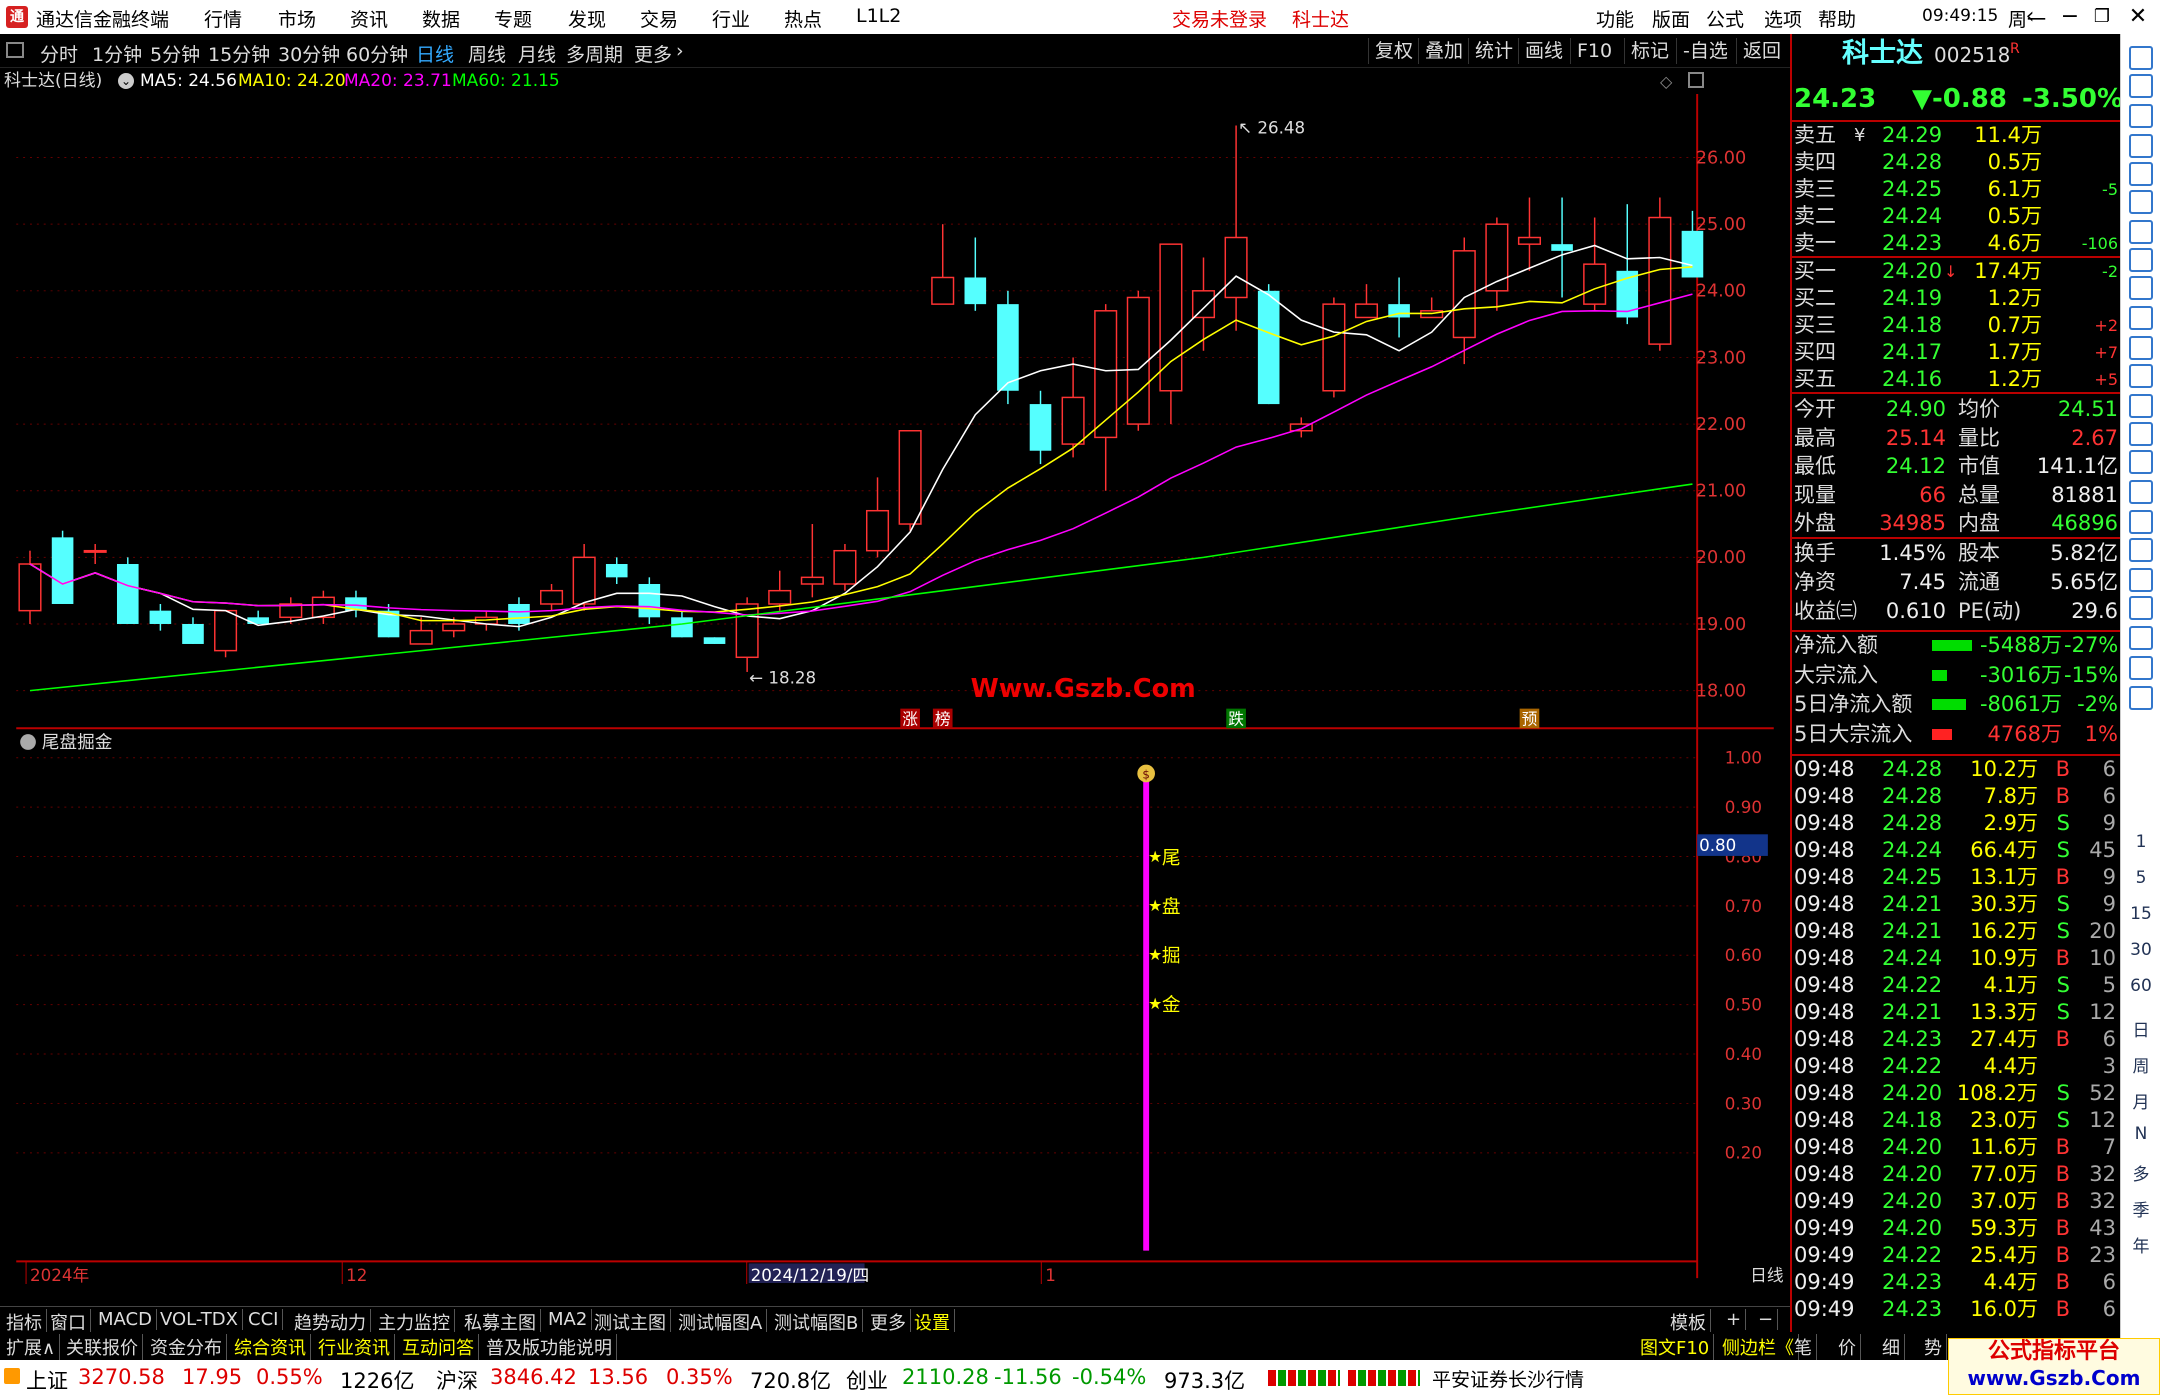  I want to click on menu-7: 行业, so click(731, 18).